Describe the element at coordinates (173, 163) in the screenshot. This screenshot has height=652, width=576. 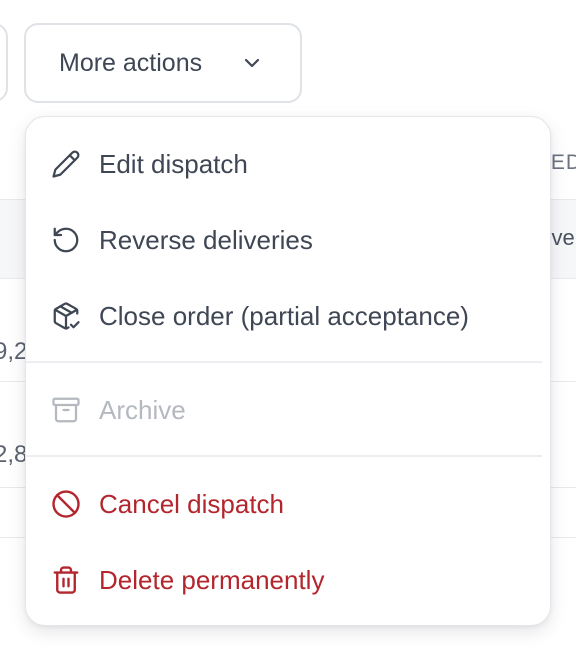
I see `menu-item-label: Edit dispatch` at that location.